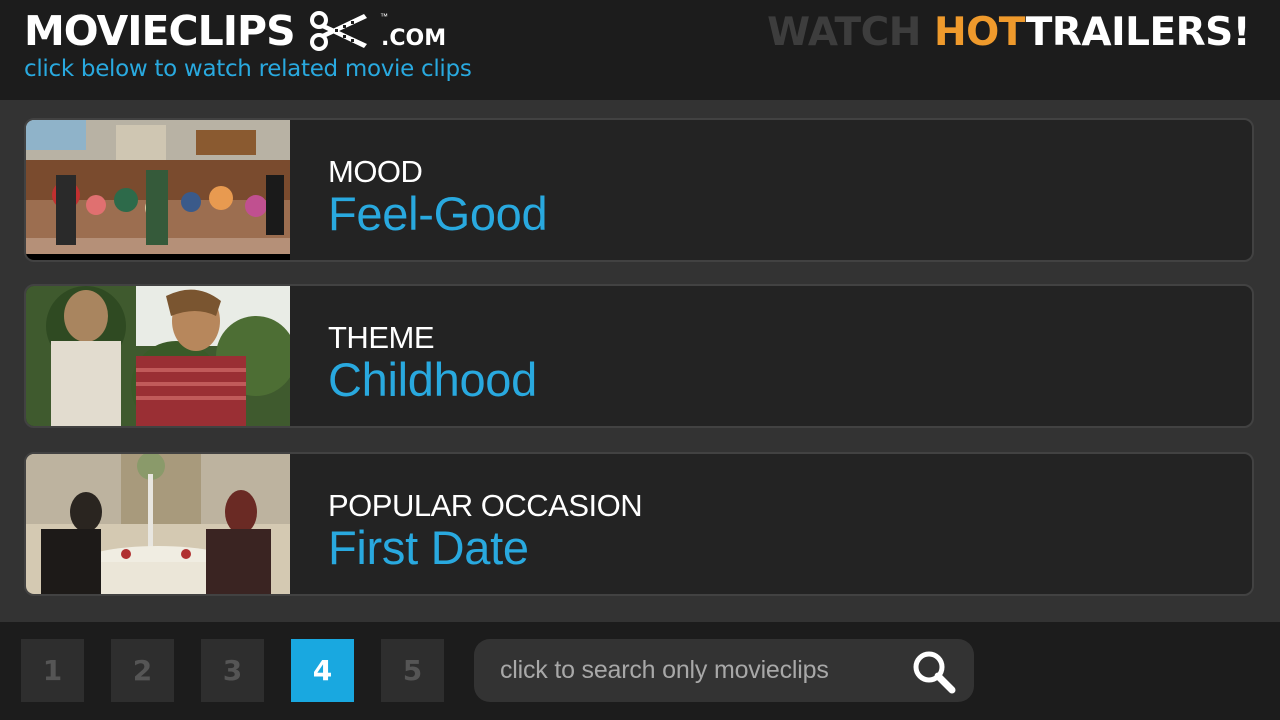 The width and height of the screenshot is (1280, 720). What do you see at coordinates (322, 670) in the screenshot?
I see `page-button-4-current: 4` at bounding box center [322, 670].